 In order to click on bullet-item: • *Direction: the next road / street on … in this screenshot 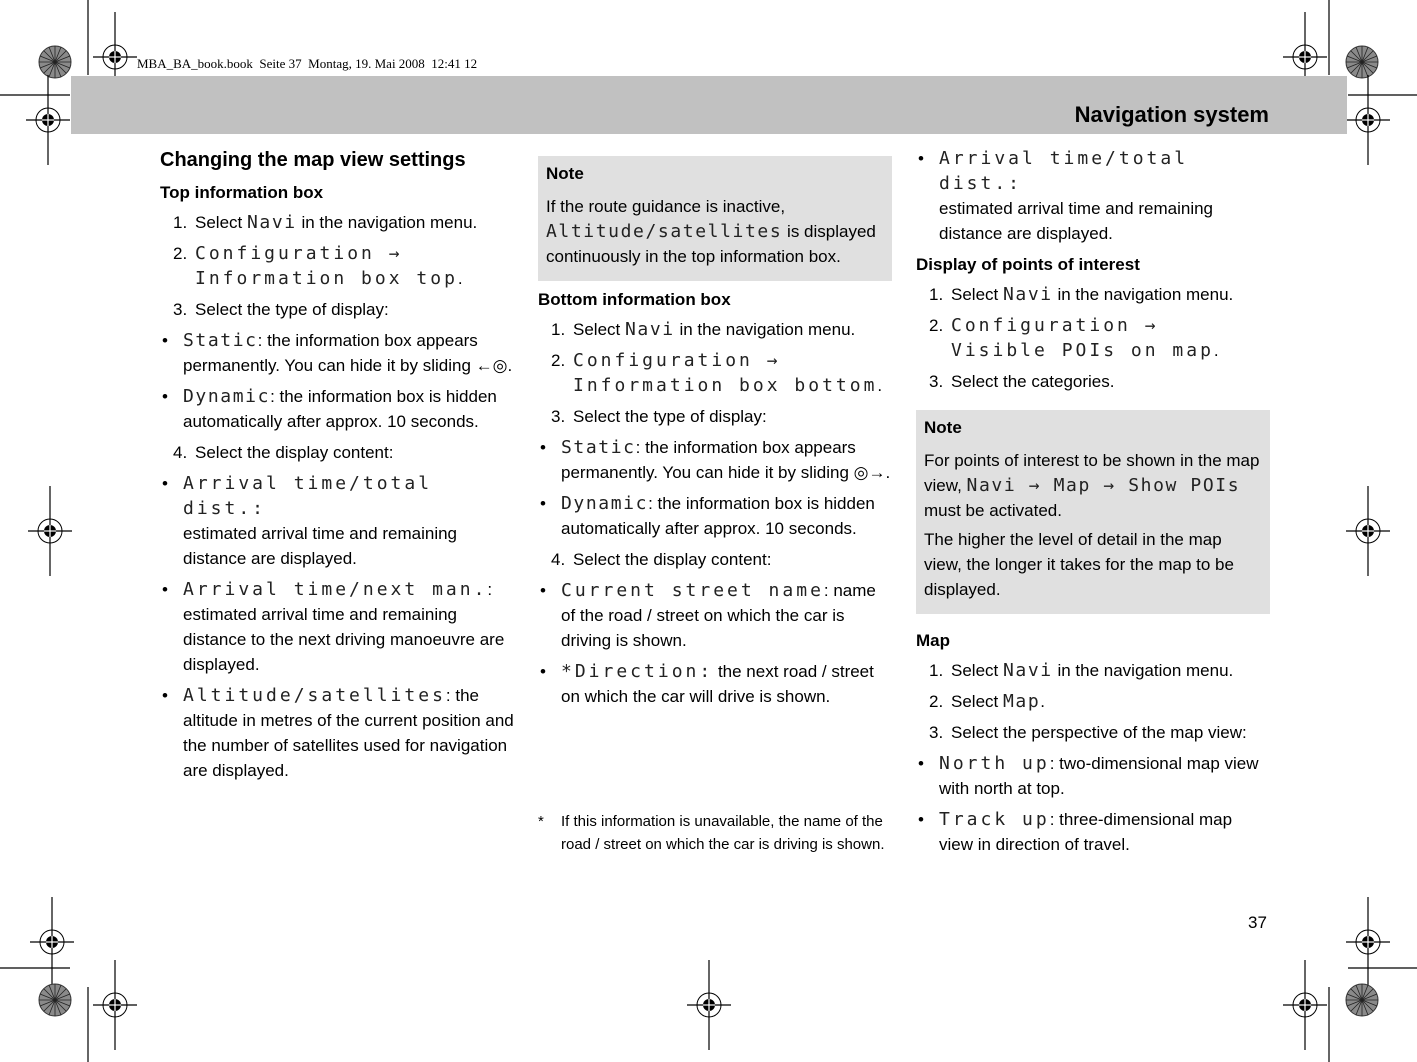, I will do `click(707, 683)`.